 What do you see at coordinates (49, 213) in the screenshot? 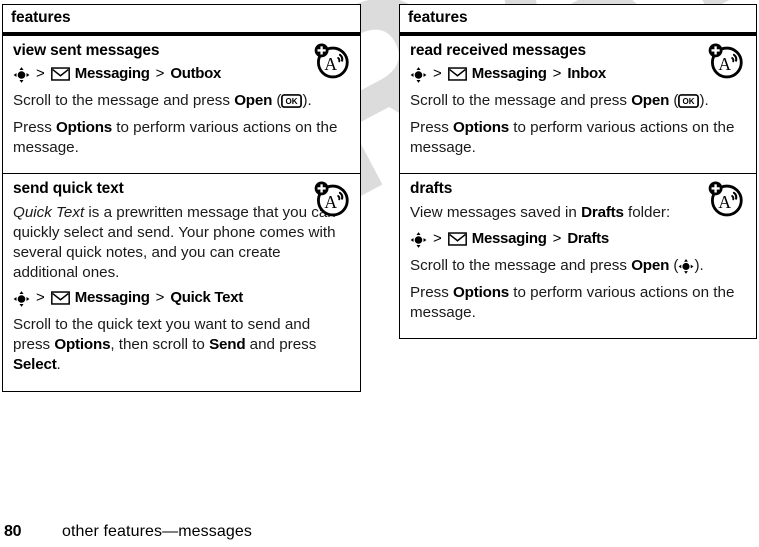
I see `italic-term: Quick Text` at bounding box center [49, 213].